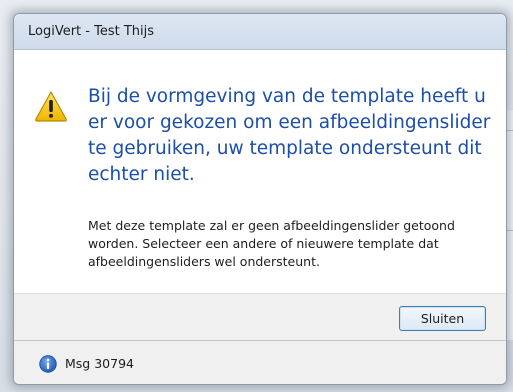  I want to click on dialog-title: LogiVert - Test Thijs, so click(91, 31).